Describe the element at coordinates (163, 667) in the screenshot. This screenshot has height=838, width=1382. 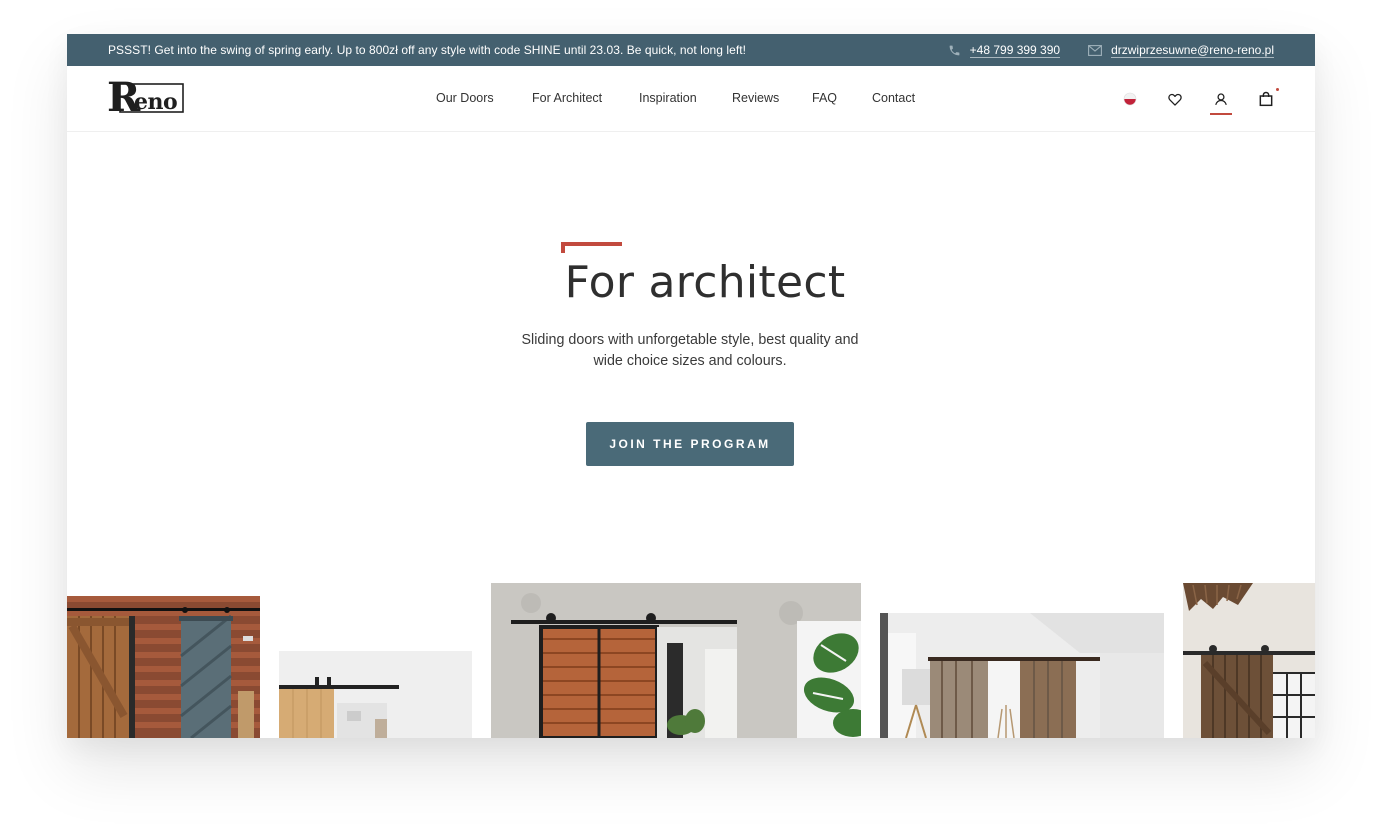
I see `gallery-image-brick-barn-doors` at that location.